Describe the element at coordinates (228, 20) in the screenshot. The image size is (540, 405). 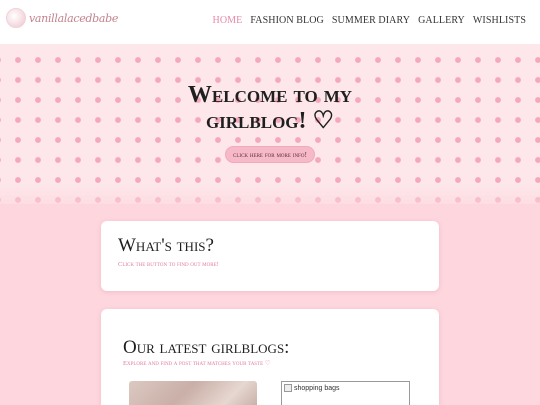
I see `nav-home: HOME` at that location.